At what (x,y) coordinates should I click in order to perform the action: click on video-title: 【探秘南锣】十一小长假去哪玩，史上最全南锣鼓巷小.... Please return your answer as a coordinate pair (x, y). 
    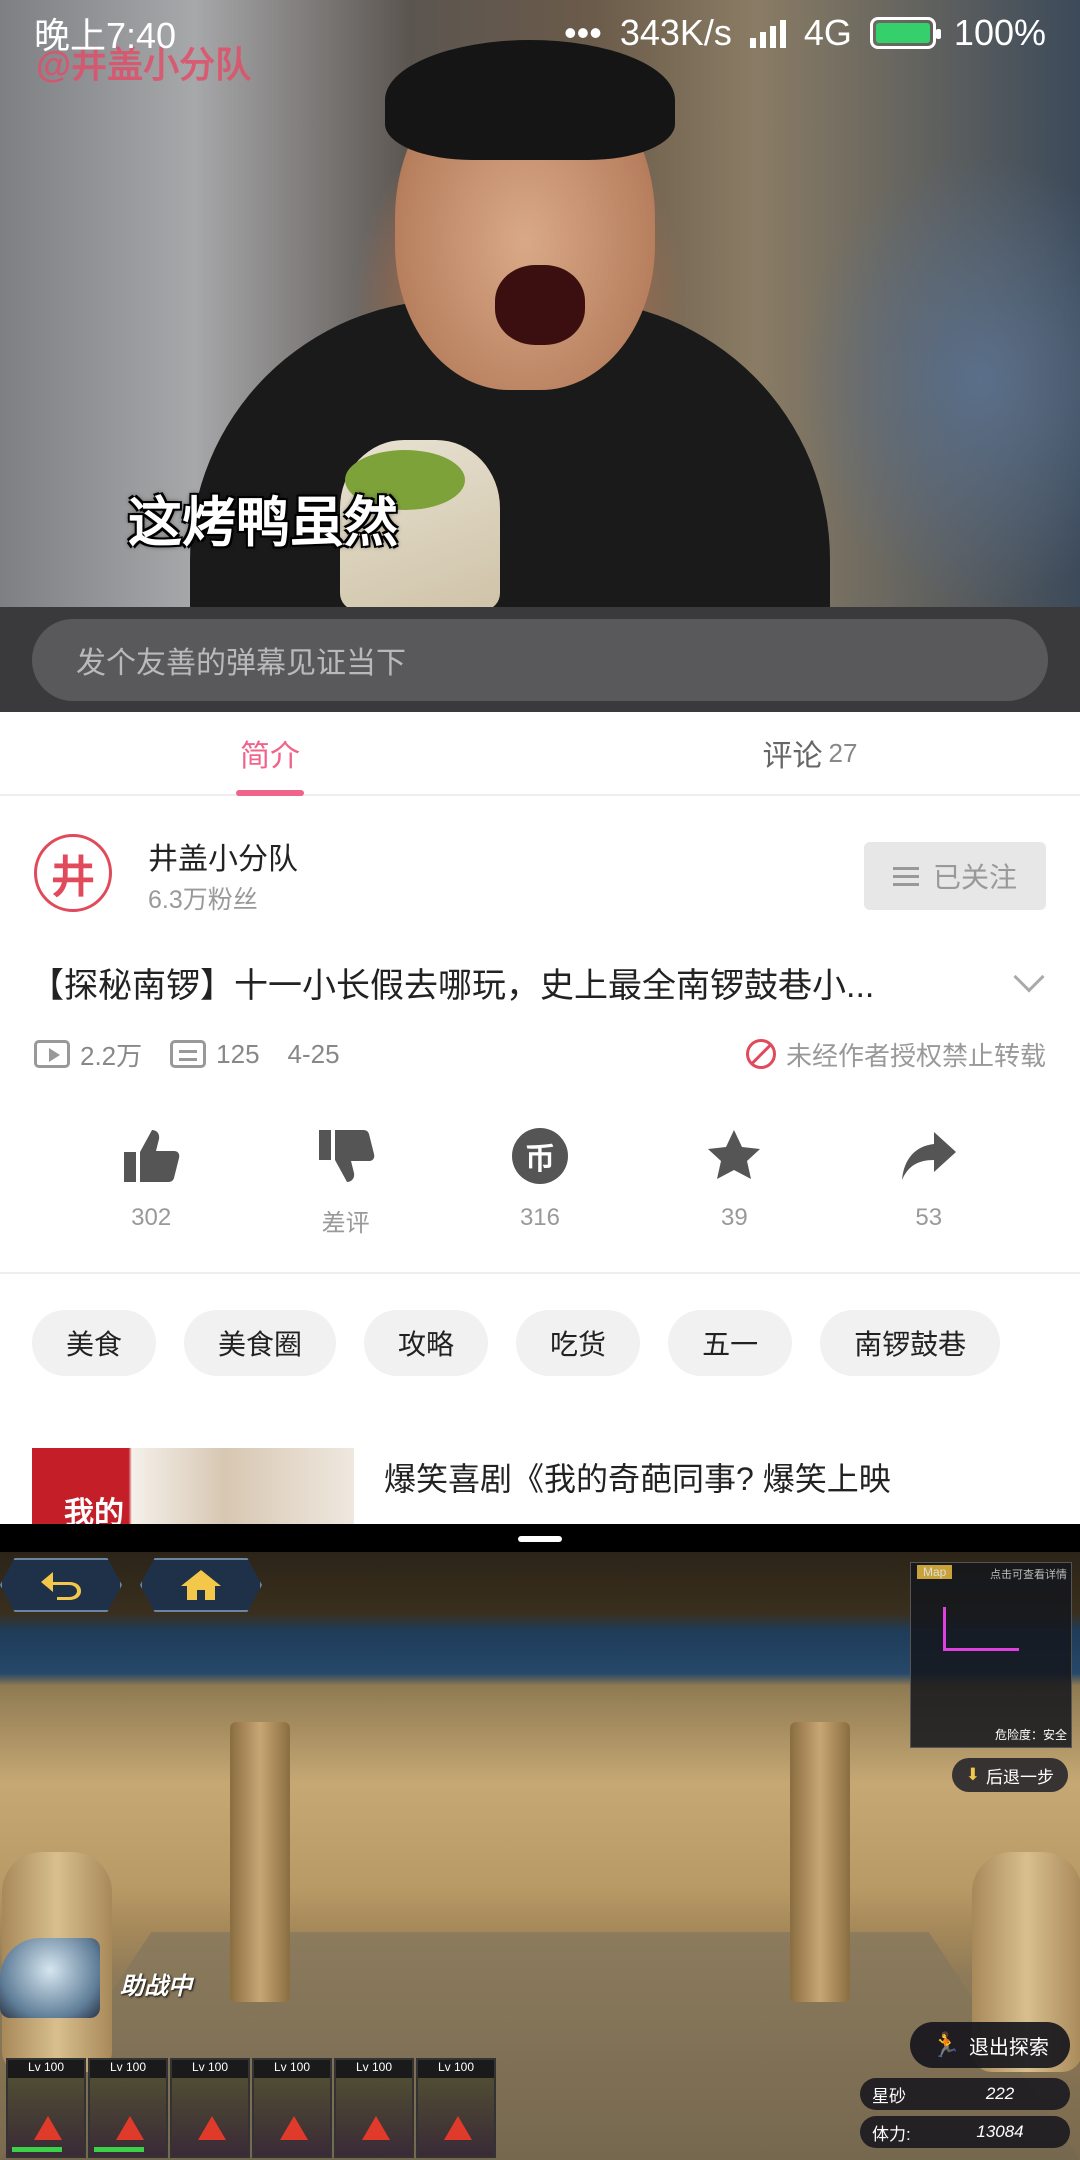
    Looking at the image, I should click on (452, 982).